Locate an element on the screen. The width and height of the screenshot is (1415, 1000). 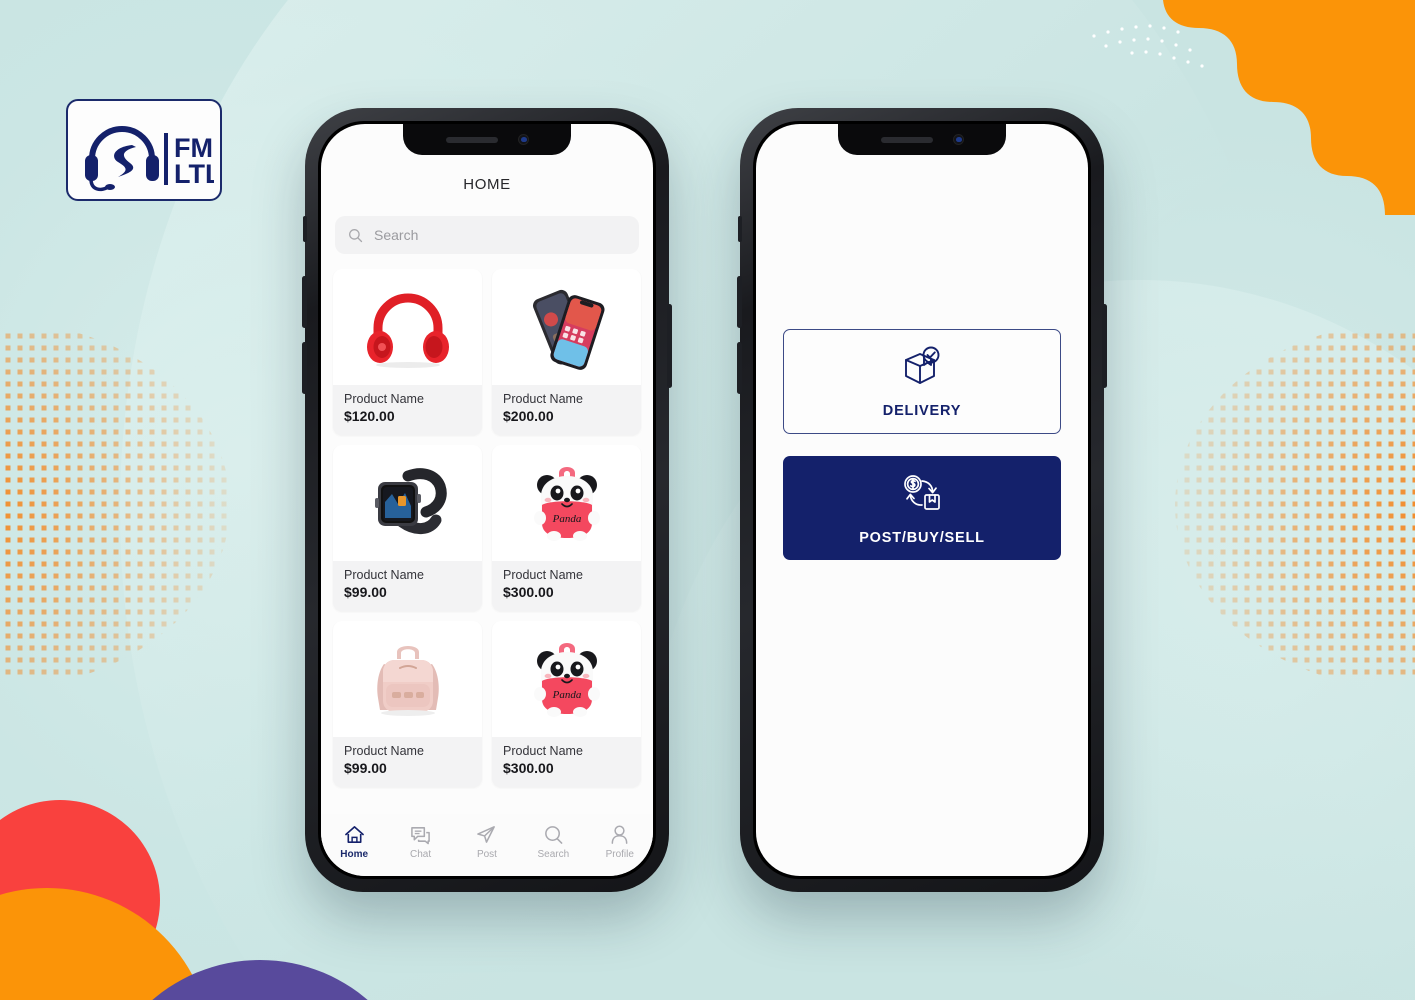
delivery-button: DELIVERY is located at coordinates (922, 381).